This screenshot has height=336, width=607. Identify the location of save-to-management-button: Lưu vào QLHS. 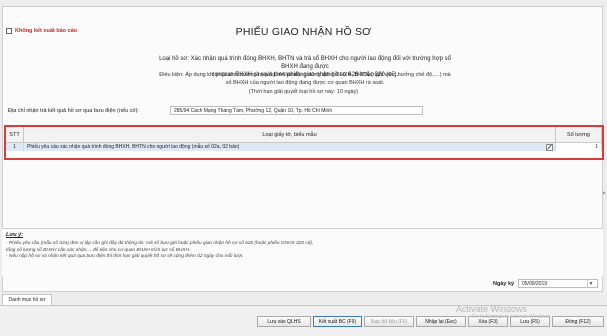
(284, 321).